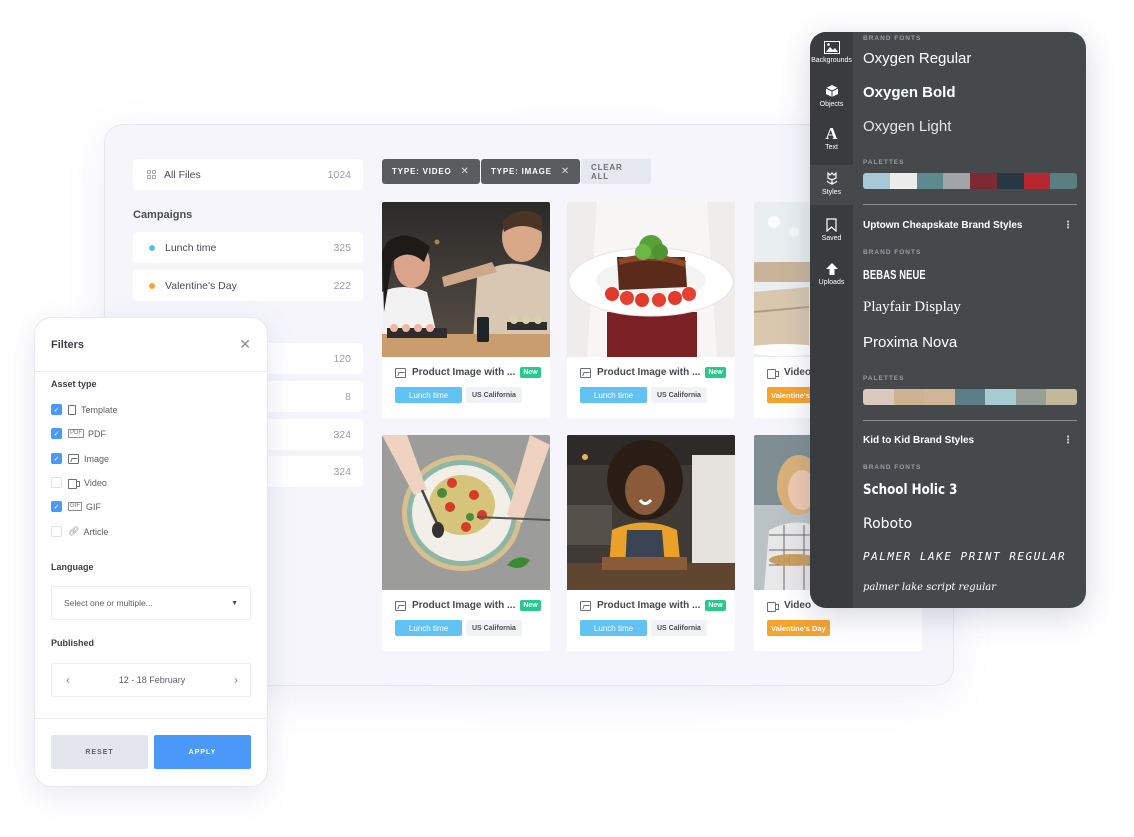 This screenshot has width=1134, height=837. Describe the element at coordinates (894, 274) in the screenshot. I see `font-sample: BEBAS NEUE` at that location.